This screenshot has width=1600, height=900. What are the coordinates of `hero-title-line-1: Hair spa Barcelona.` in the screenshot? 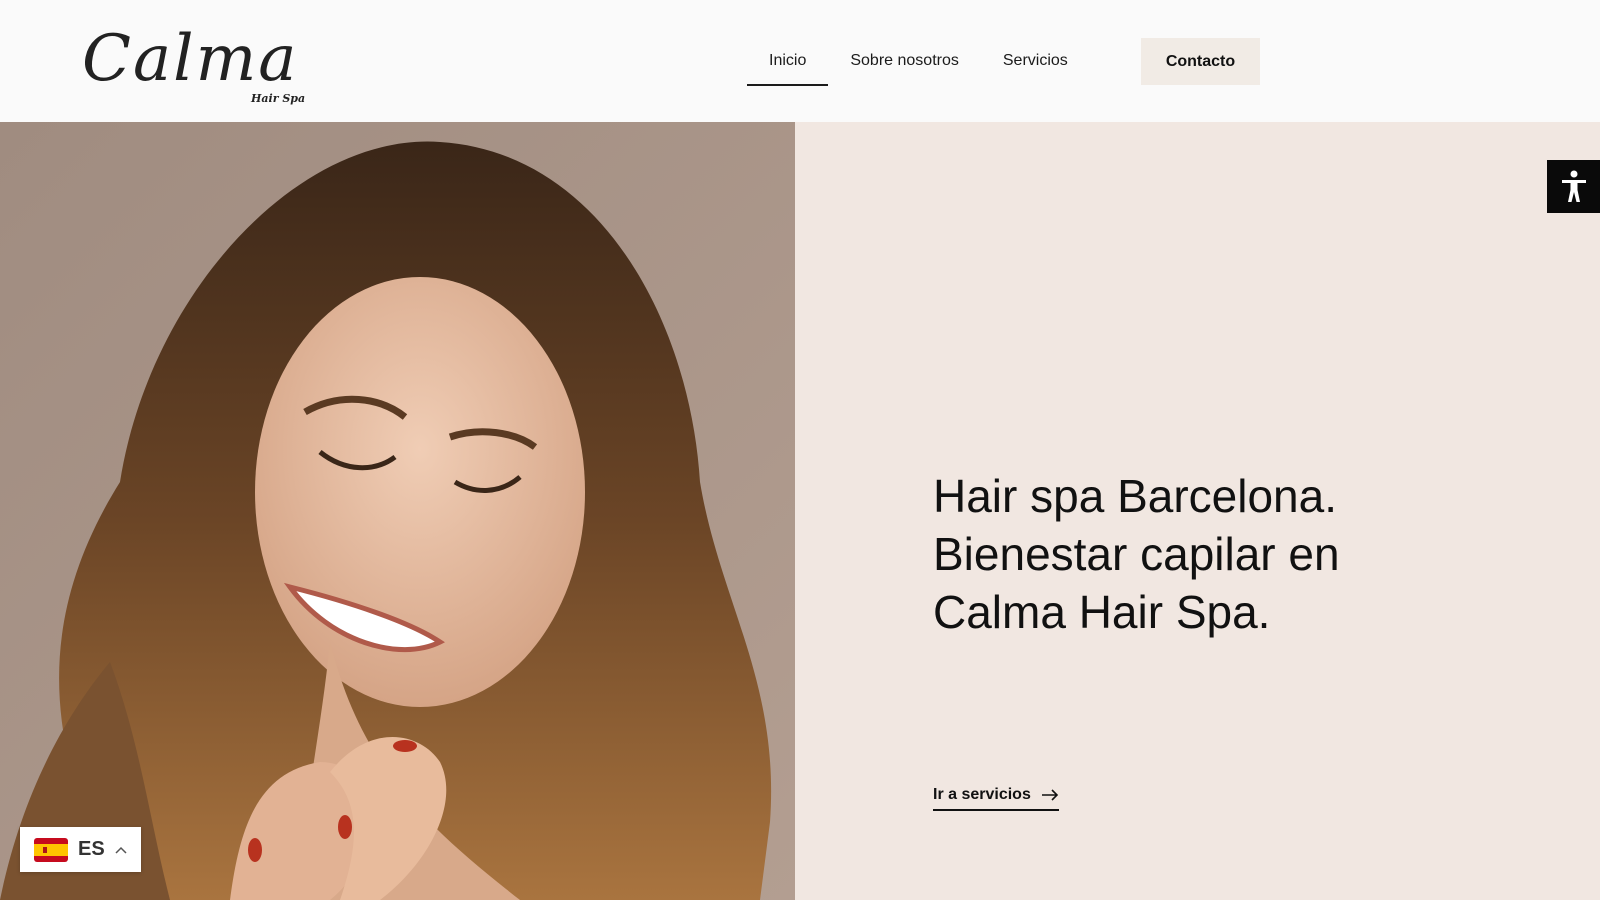 It's located at (1135, 496).